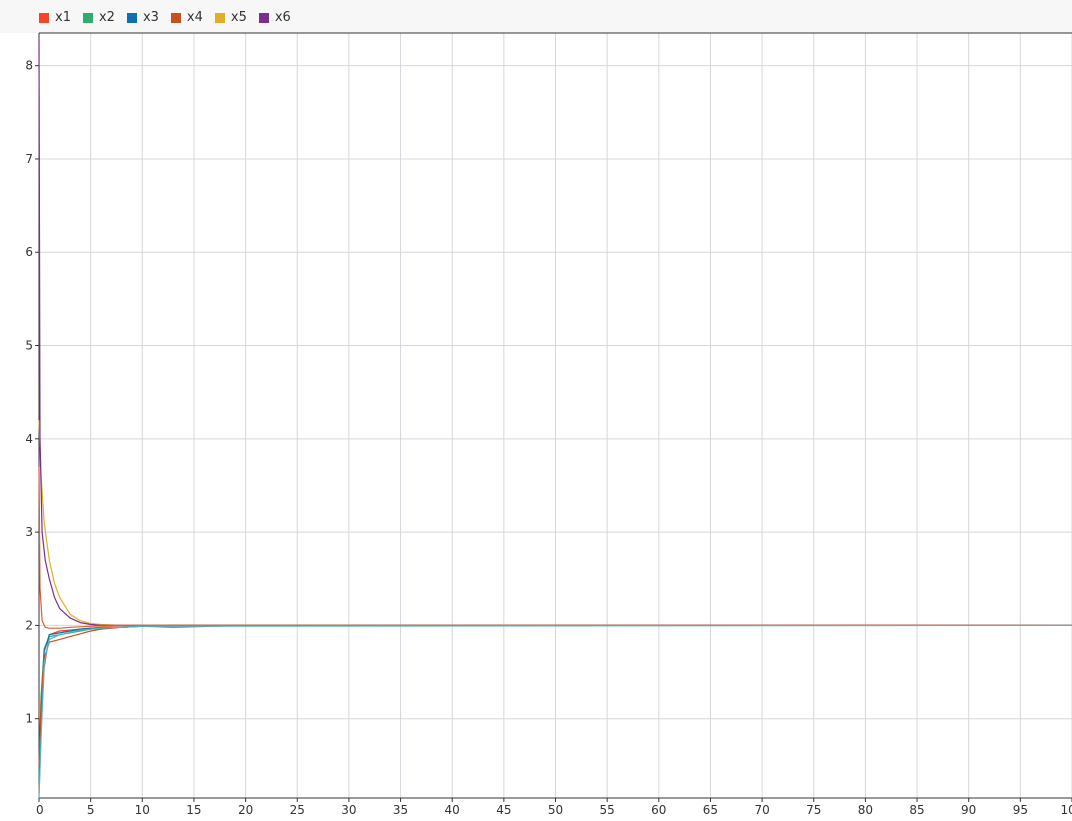 Image resolution: width=1072 pixels, height=821 pixels. Describe the element at coordinates (865, 810) in the screenshot. I see `x-tick-label: 80` at that location.